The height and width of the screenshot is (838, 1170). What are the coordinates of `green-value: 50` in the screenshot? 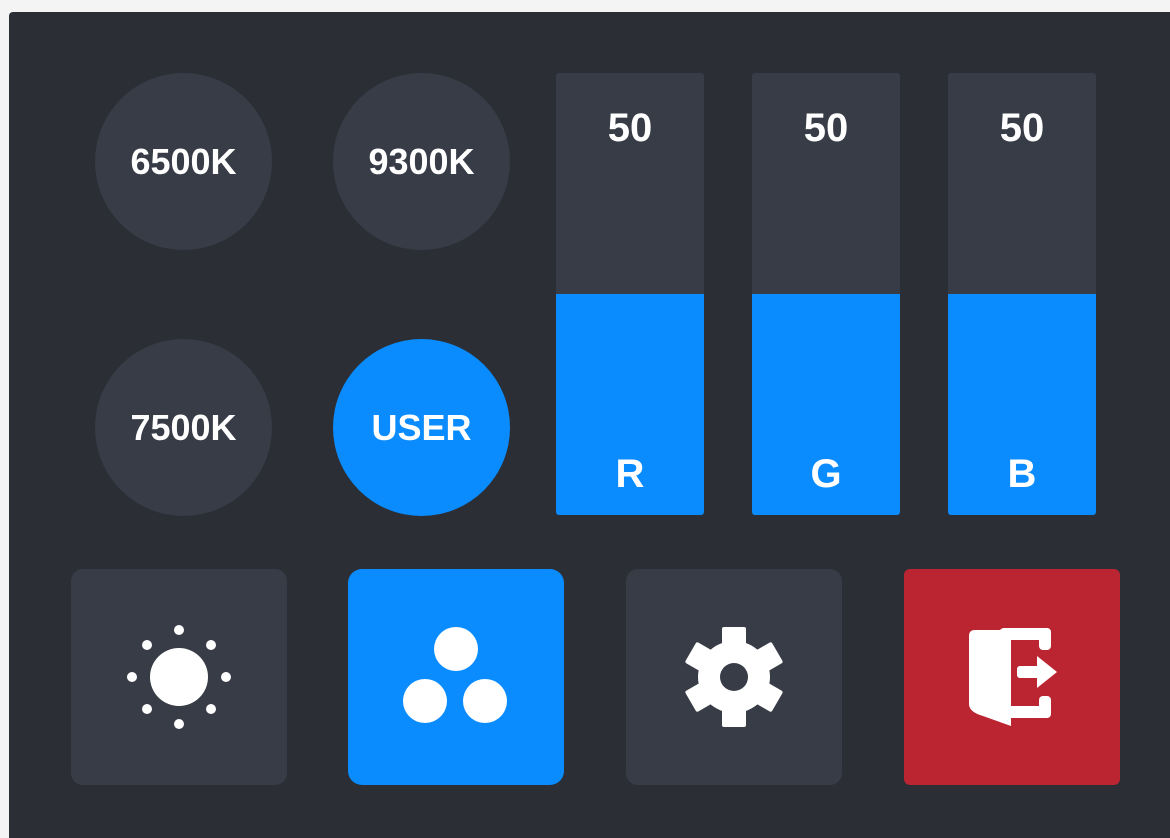 It's located at (826, 128).